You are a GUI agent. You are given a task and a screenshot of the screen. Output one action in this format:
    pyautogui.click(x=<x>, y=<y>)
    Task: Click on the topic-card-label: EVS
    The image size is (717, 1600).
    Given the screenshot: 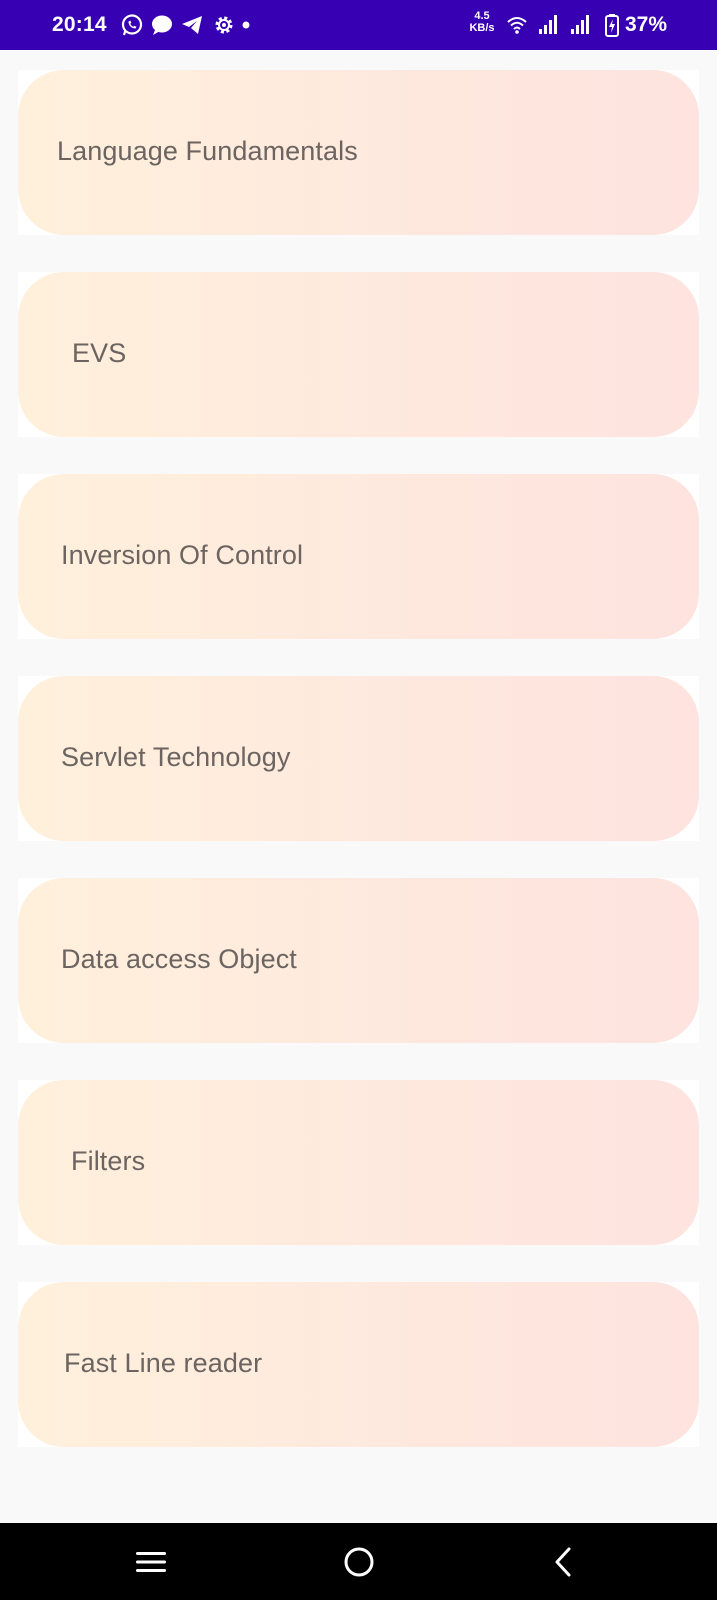 What is the action you would take?
    pyautogui.click(x=99, y=353)
    